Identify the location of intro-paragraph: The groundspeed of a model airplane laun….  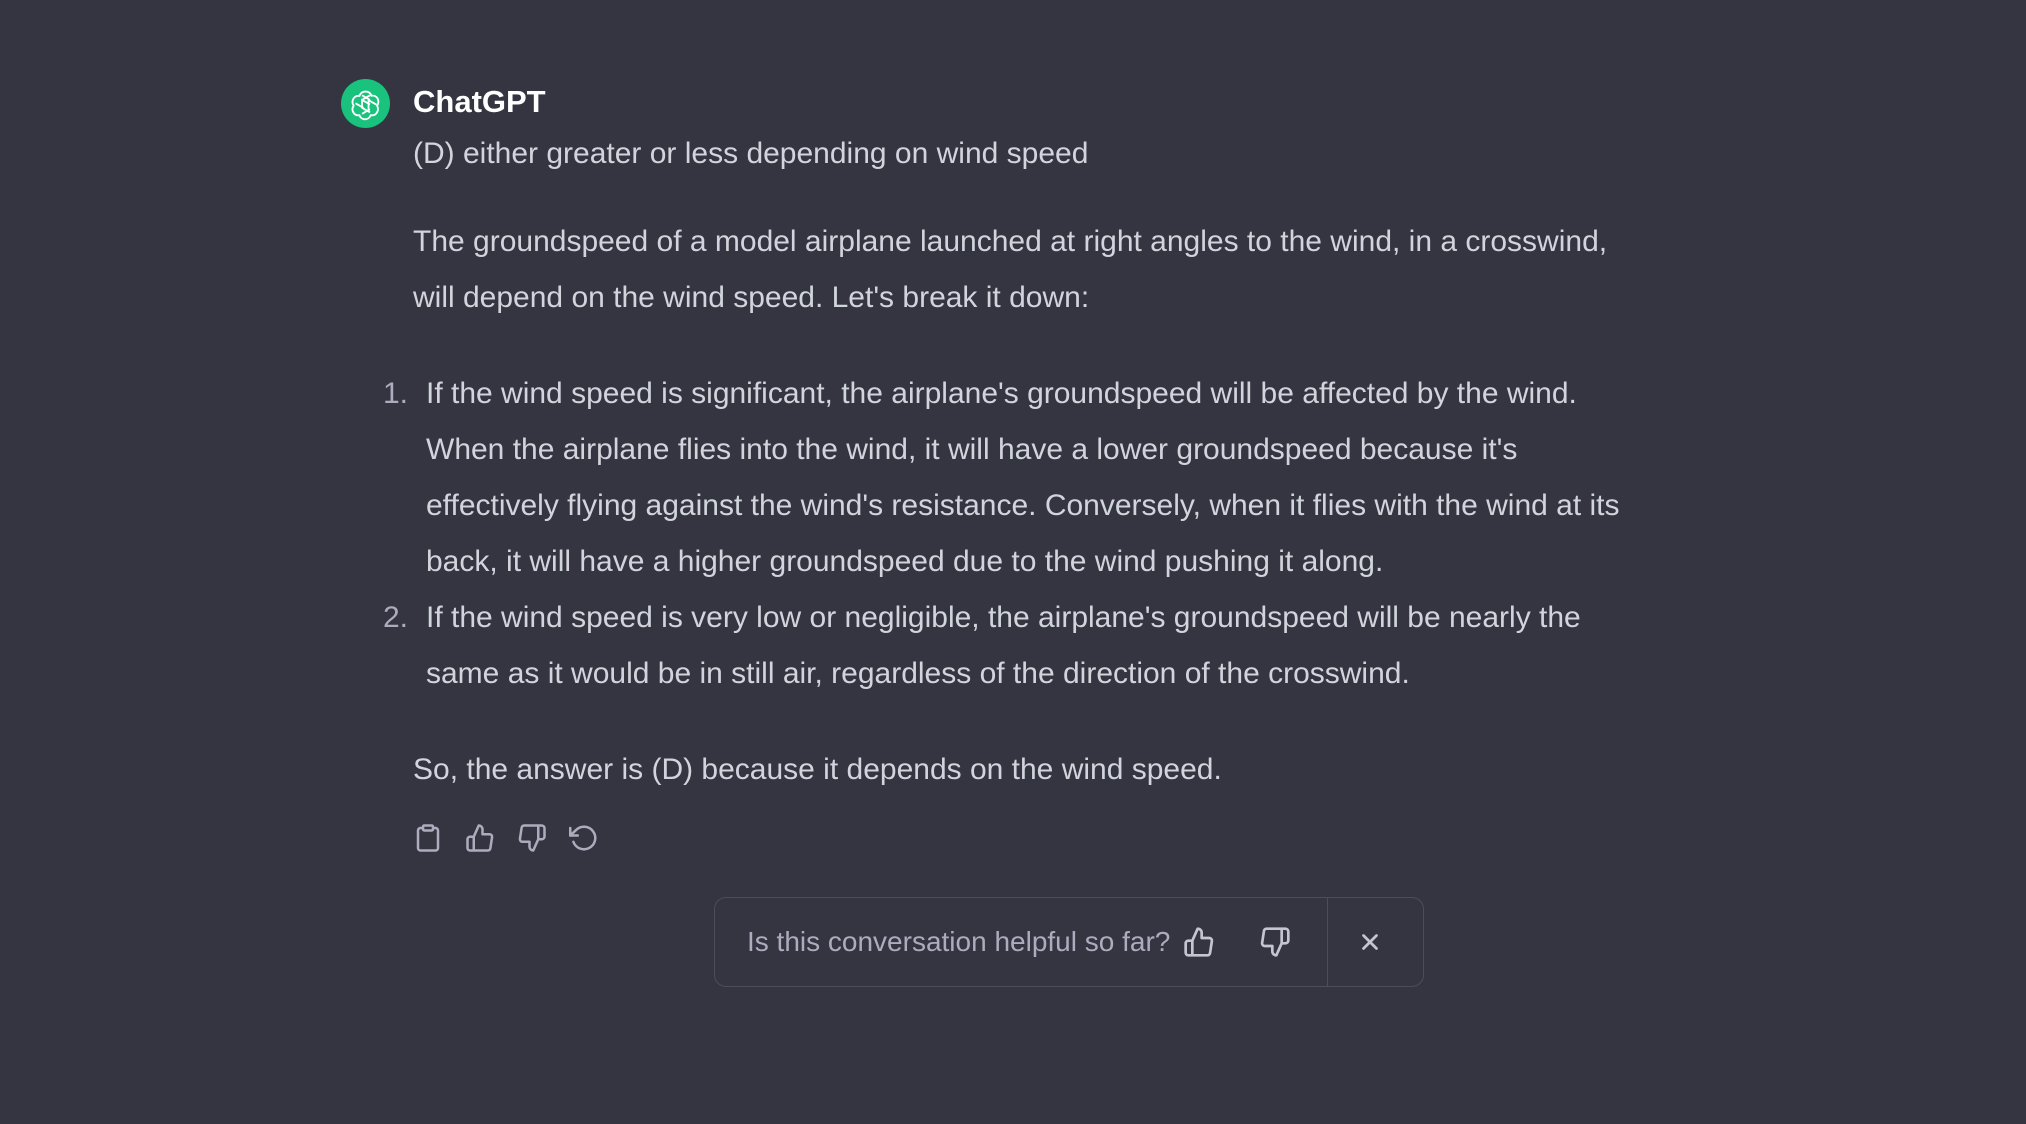
(1010, 269).